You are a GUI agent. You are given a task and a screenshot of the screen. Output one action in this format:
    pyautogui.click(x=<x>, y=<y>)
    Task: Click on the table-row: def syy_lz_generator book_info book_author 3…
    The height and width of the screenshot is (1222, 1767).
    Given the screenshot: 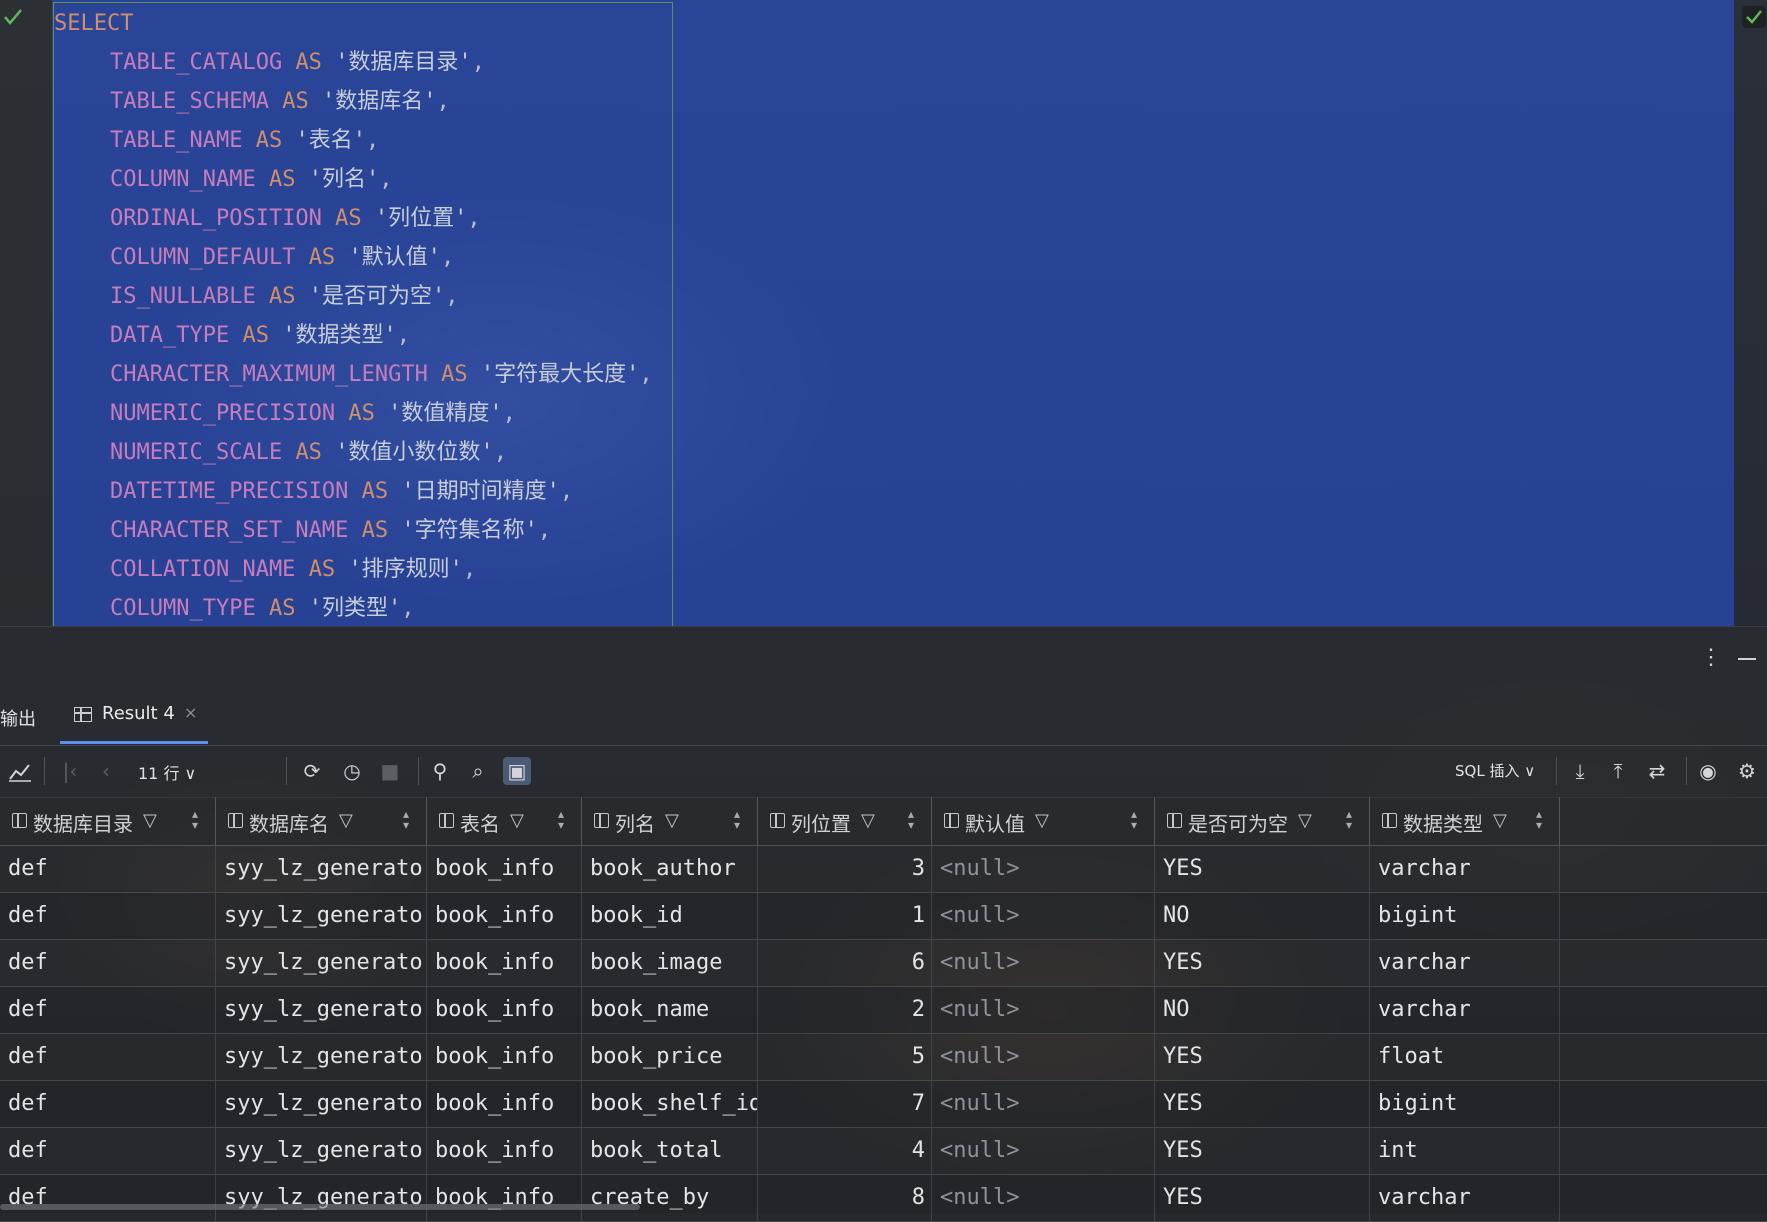 What is the action you would take?
    pyautogui.click(x=883, y=869)
    